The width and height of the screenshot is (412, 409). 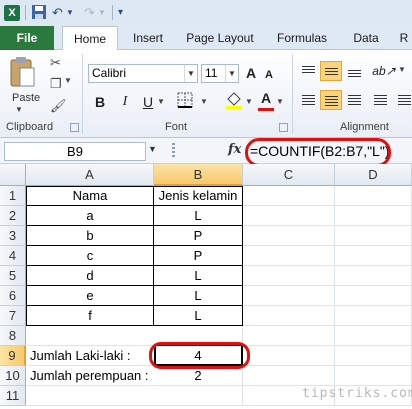 I want to click on align-middle-button, so click(x=331, y=71).